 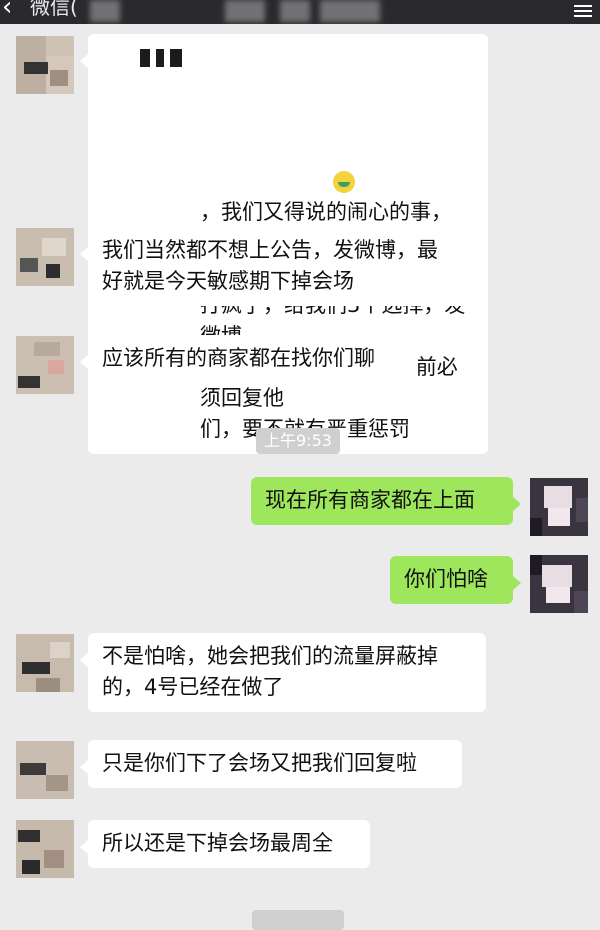 What do you see at coordinates (249, 359) in the screenshot?
I see `message-bubble: 应该所有的商家都在找你们聊` at bounding box center [249, 359].